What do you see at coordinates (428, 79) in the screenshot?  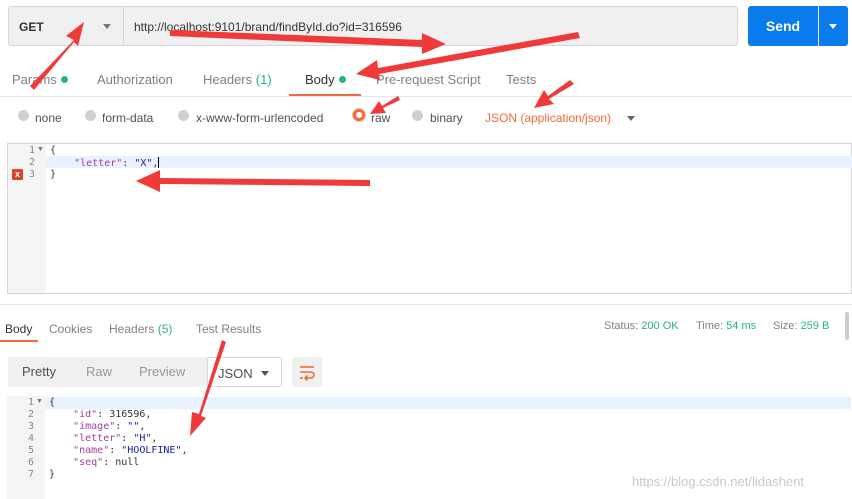 I see `tab-prerequest-script: Pre-request Script` at bounding box center [428, 79].